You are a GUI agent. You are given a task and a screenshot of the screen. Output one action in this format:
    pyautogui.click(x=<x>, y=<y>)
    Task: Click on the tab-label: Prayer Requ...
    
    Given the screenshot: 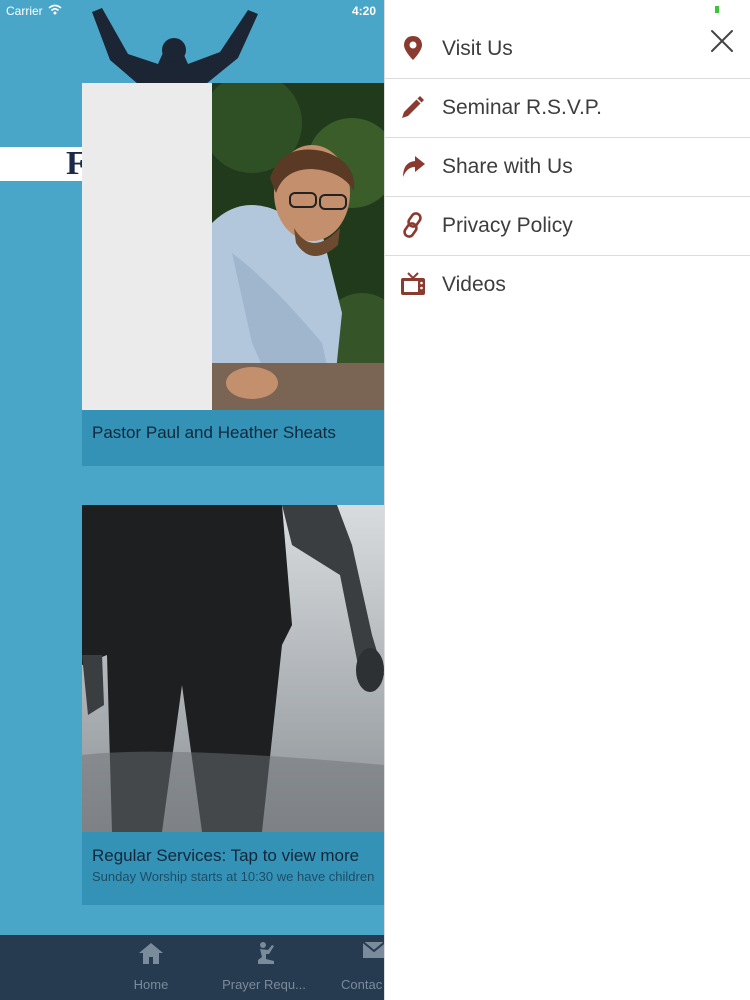 What is the action you would take?
    pyautogui.click(x=264, y=984)
    